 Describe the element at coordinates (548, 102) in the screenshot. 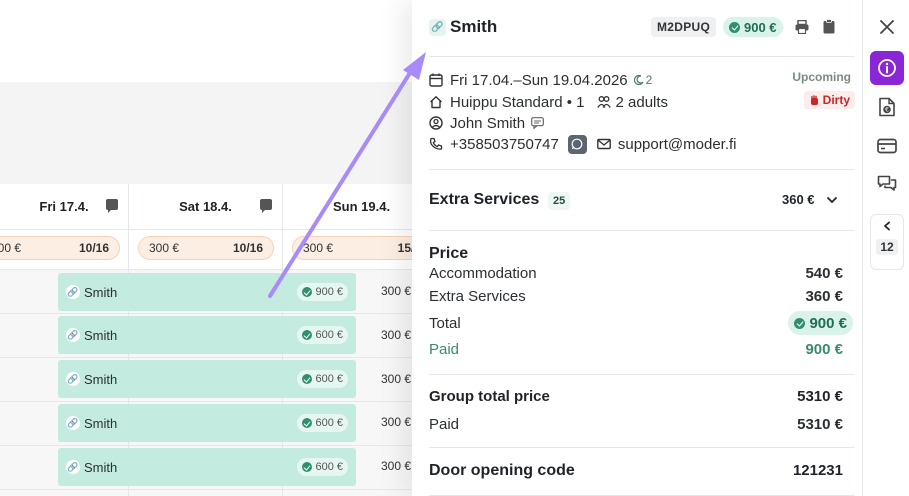

I see `room-and-guests: Huippu Standard • 1 2 adults` at that location.